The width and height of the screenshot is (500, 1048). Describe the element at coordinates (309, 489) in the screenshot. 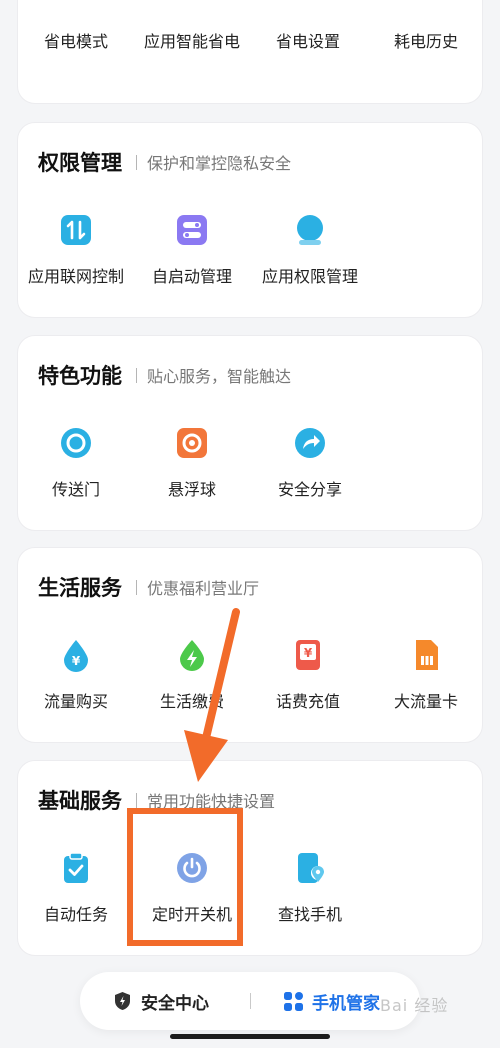

I see `item-label: 安全分享` at that location.